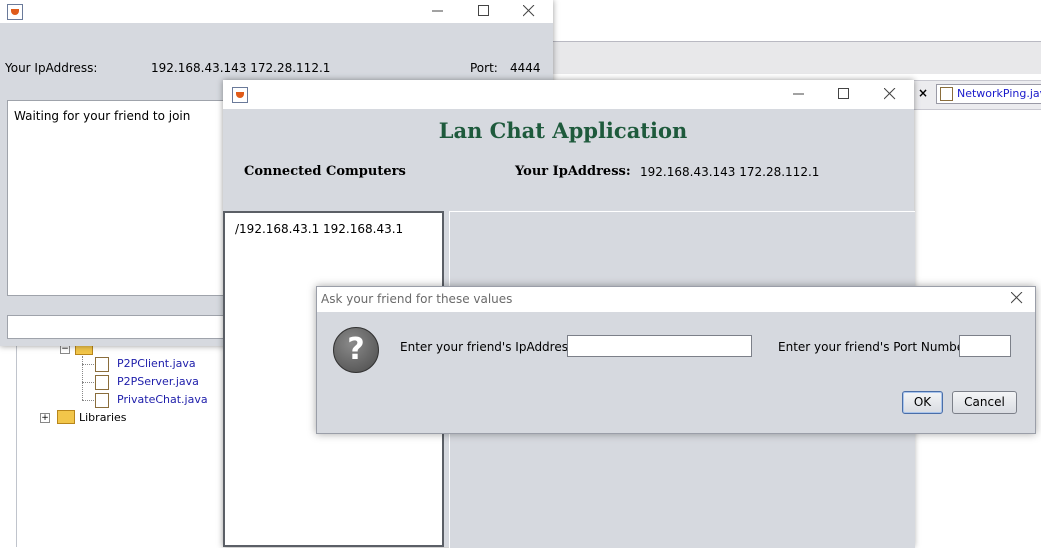  What do you see at coordinates (985, 346) in the screenshot?
I see `friend-port-input` at bounding box center [985, 346].